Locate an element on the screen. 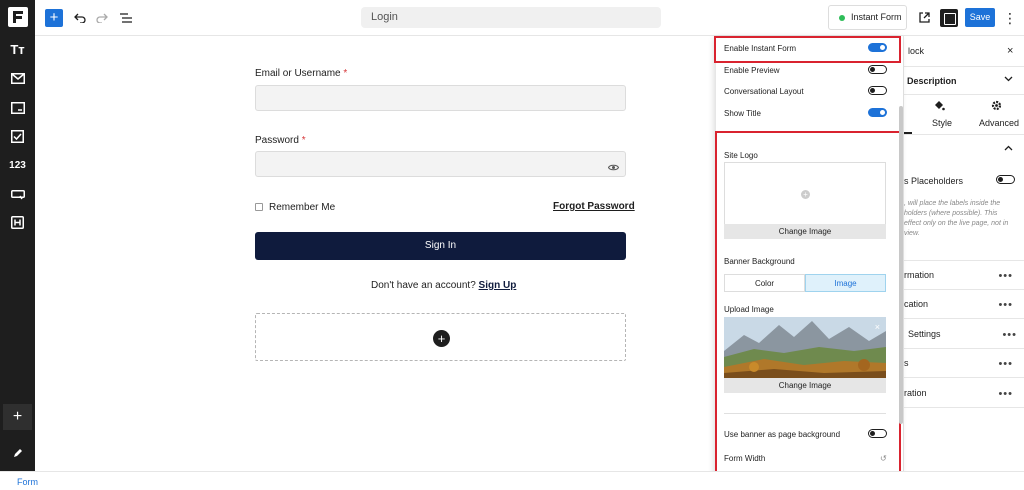 This screenshot has height=490, width=1024. settings-sidebar-toggle-icon is located at coordinates (949, 18).